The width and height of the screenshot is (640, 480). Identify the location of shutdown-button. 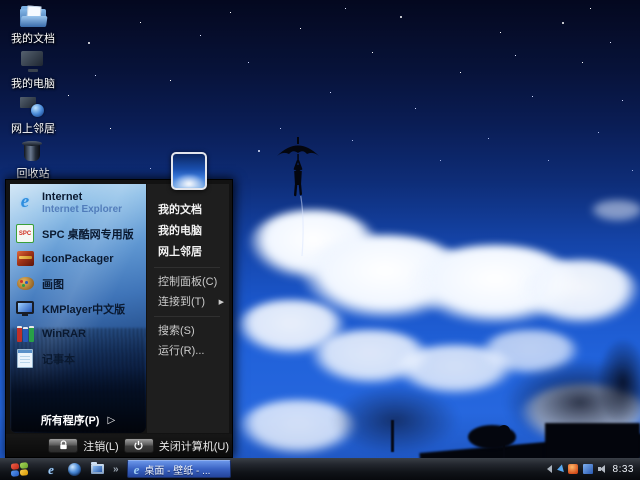
(138, 445).